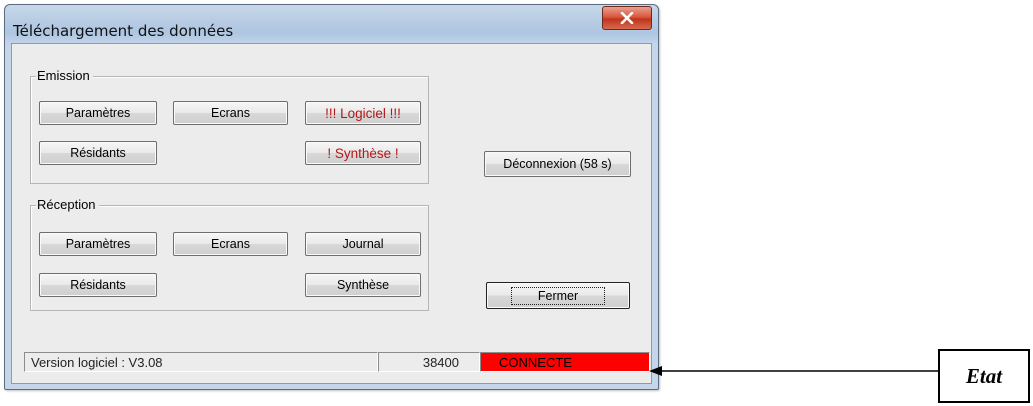  What do you see at coordinates (565, 362) in the screenshot?
I see `status-connection-state: CONNECTE` at bounding box center [565, 362].